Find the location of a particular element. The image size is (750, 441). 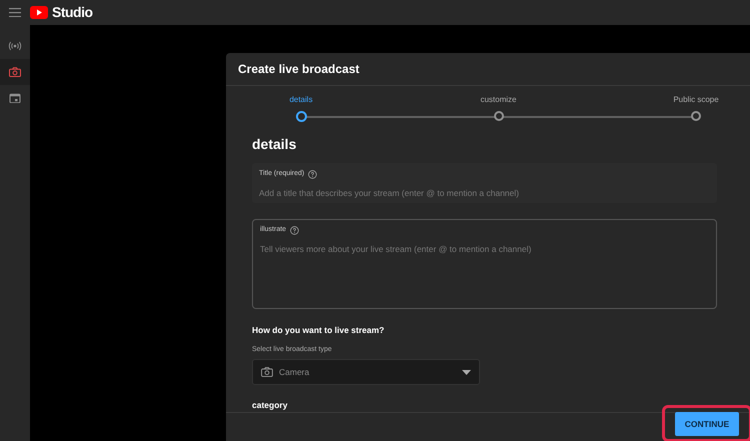

step-tab: Public scope is located at coordinates (696, 108).